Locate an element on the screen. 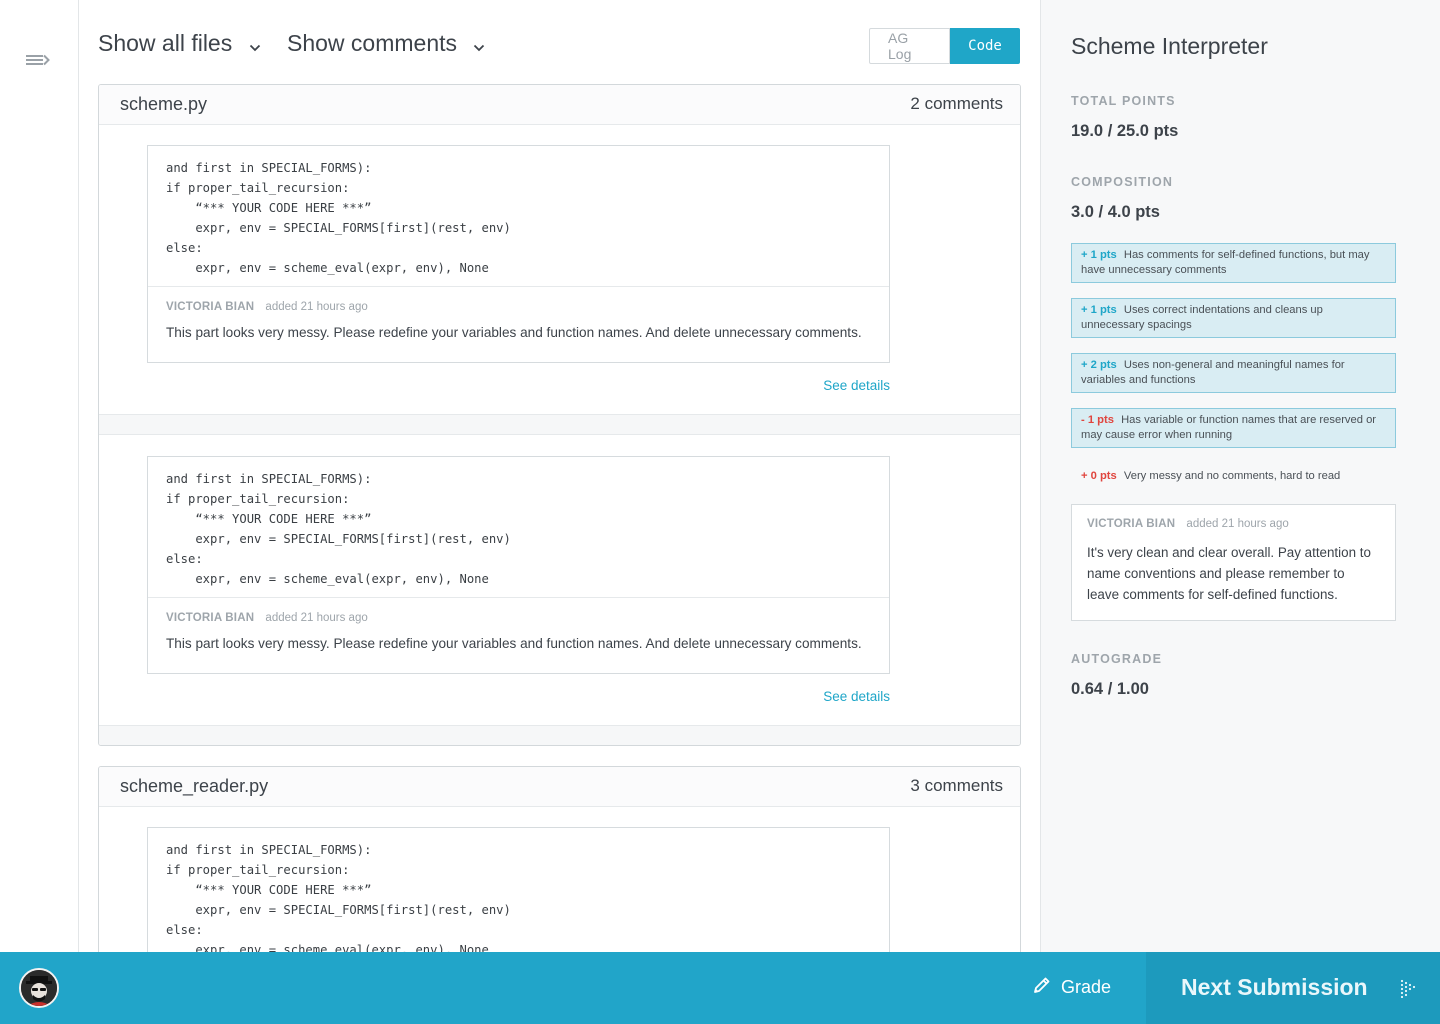 The image size is (1440, 1024). sidebar-toggle-icon is located at coordinates (38, 60).